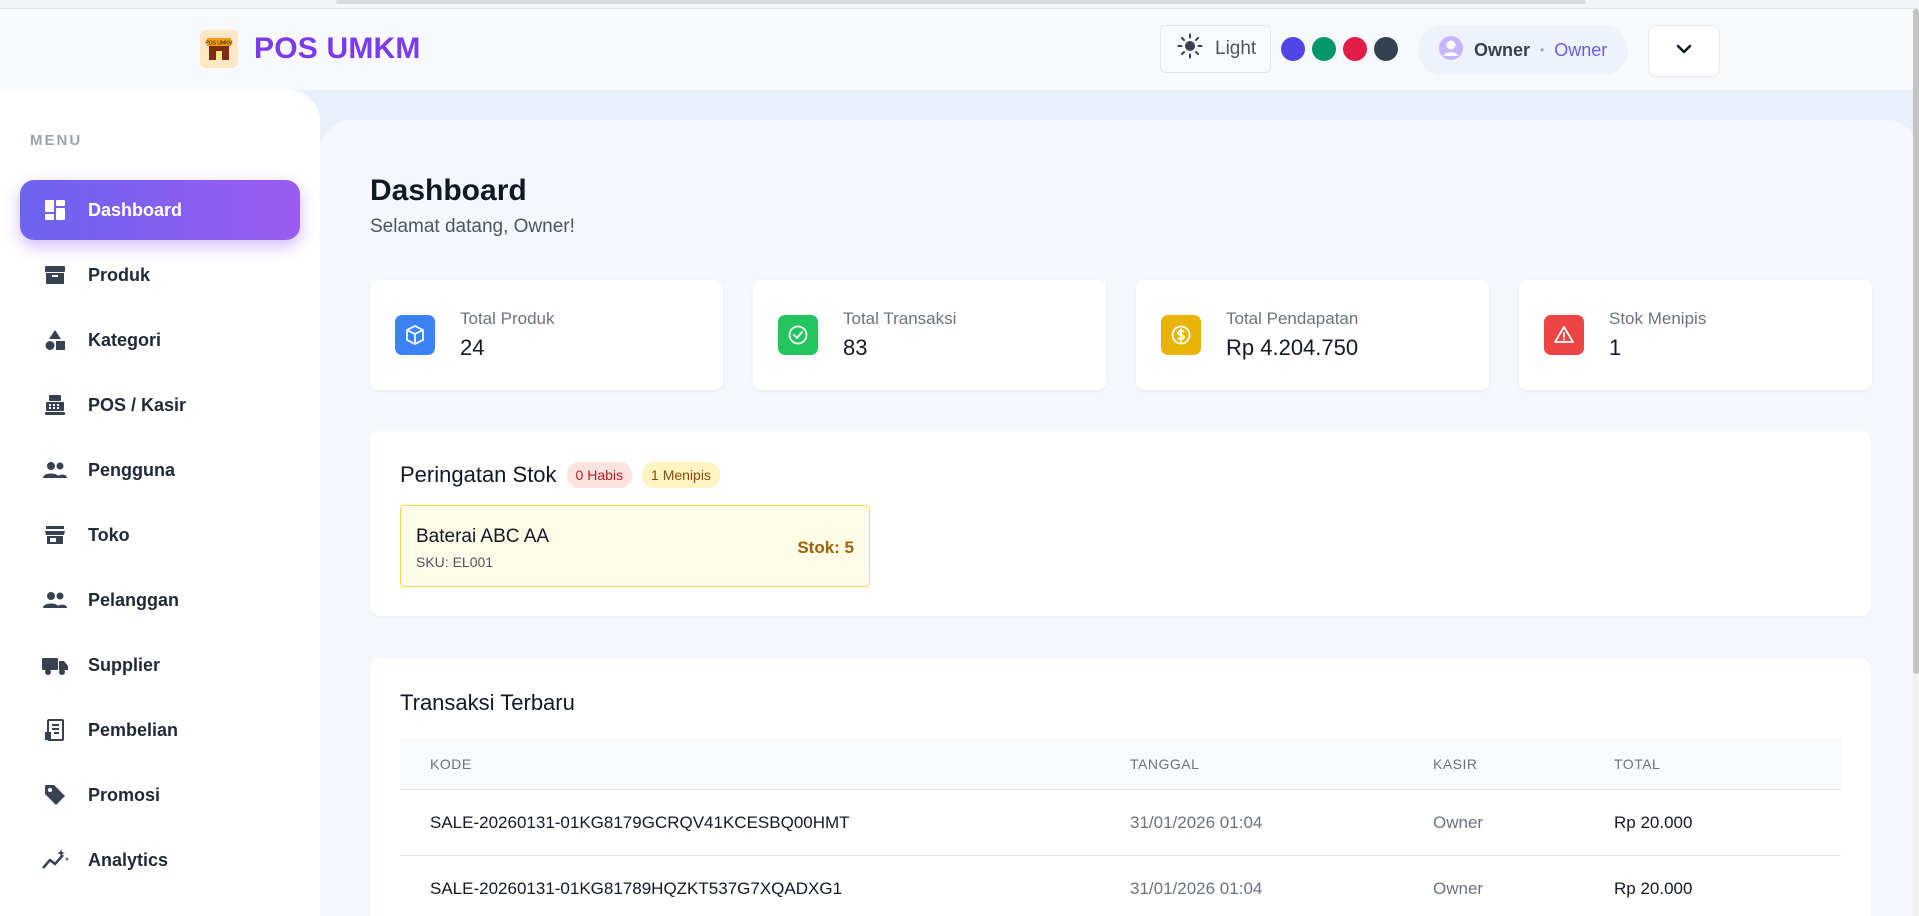 This screenshot has width=1919, height=916. What do you see at coordinates (133, 729) in the screenshot?
I see `sidebar-item-label: Pembelian` at bounding box center [133, 729].